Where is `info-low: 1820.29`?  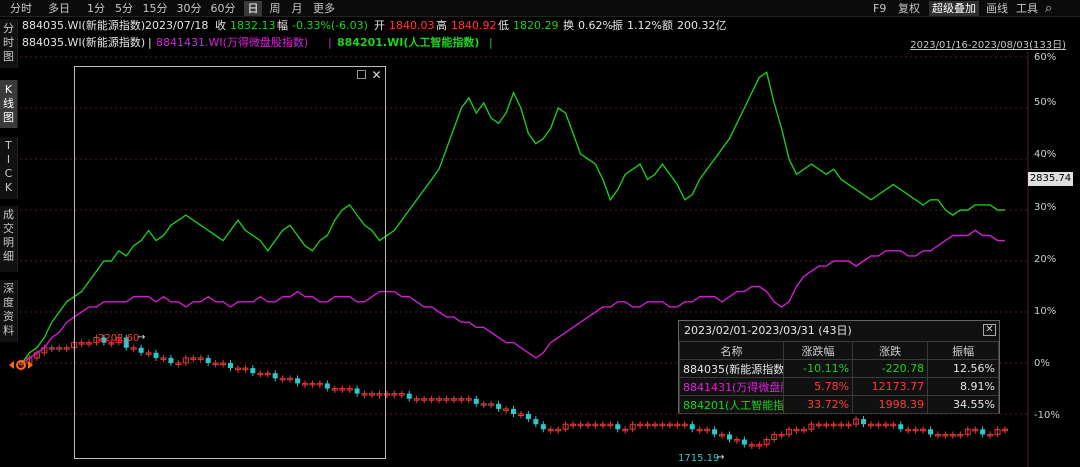
info-low: 1820.29 is located at coordinates (536, 25).